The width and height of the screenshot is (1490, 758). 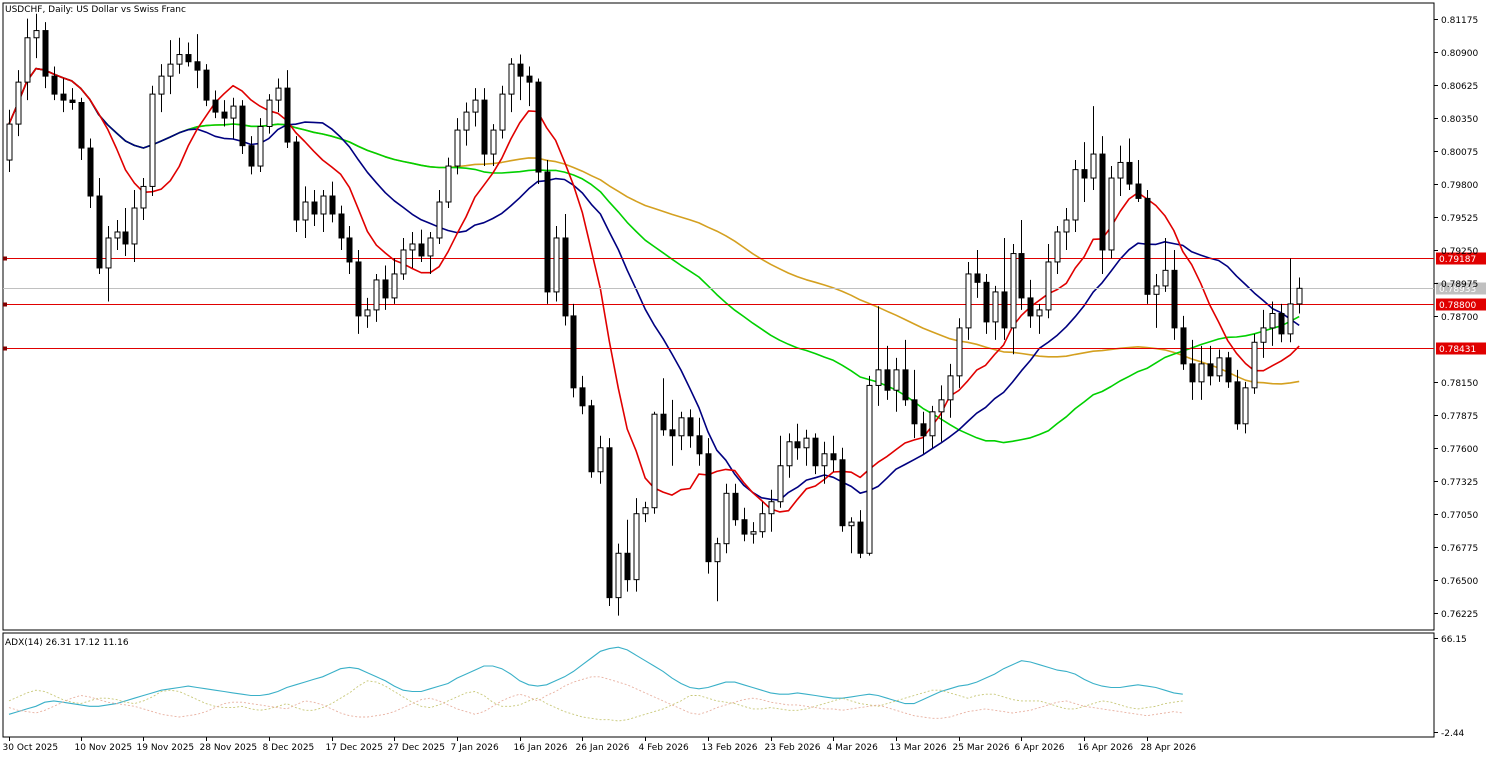 What do you see at coordinates (1459, 483) in the screenshot?
I see `y-tick-label: 0.77325` at bounding box center [1459, 483].